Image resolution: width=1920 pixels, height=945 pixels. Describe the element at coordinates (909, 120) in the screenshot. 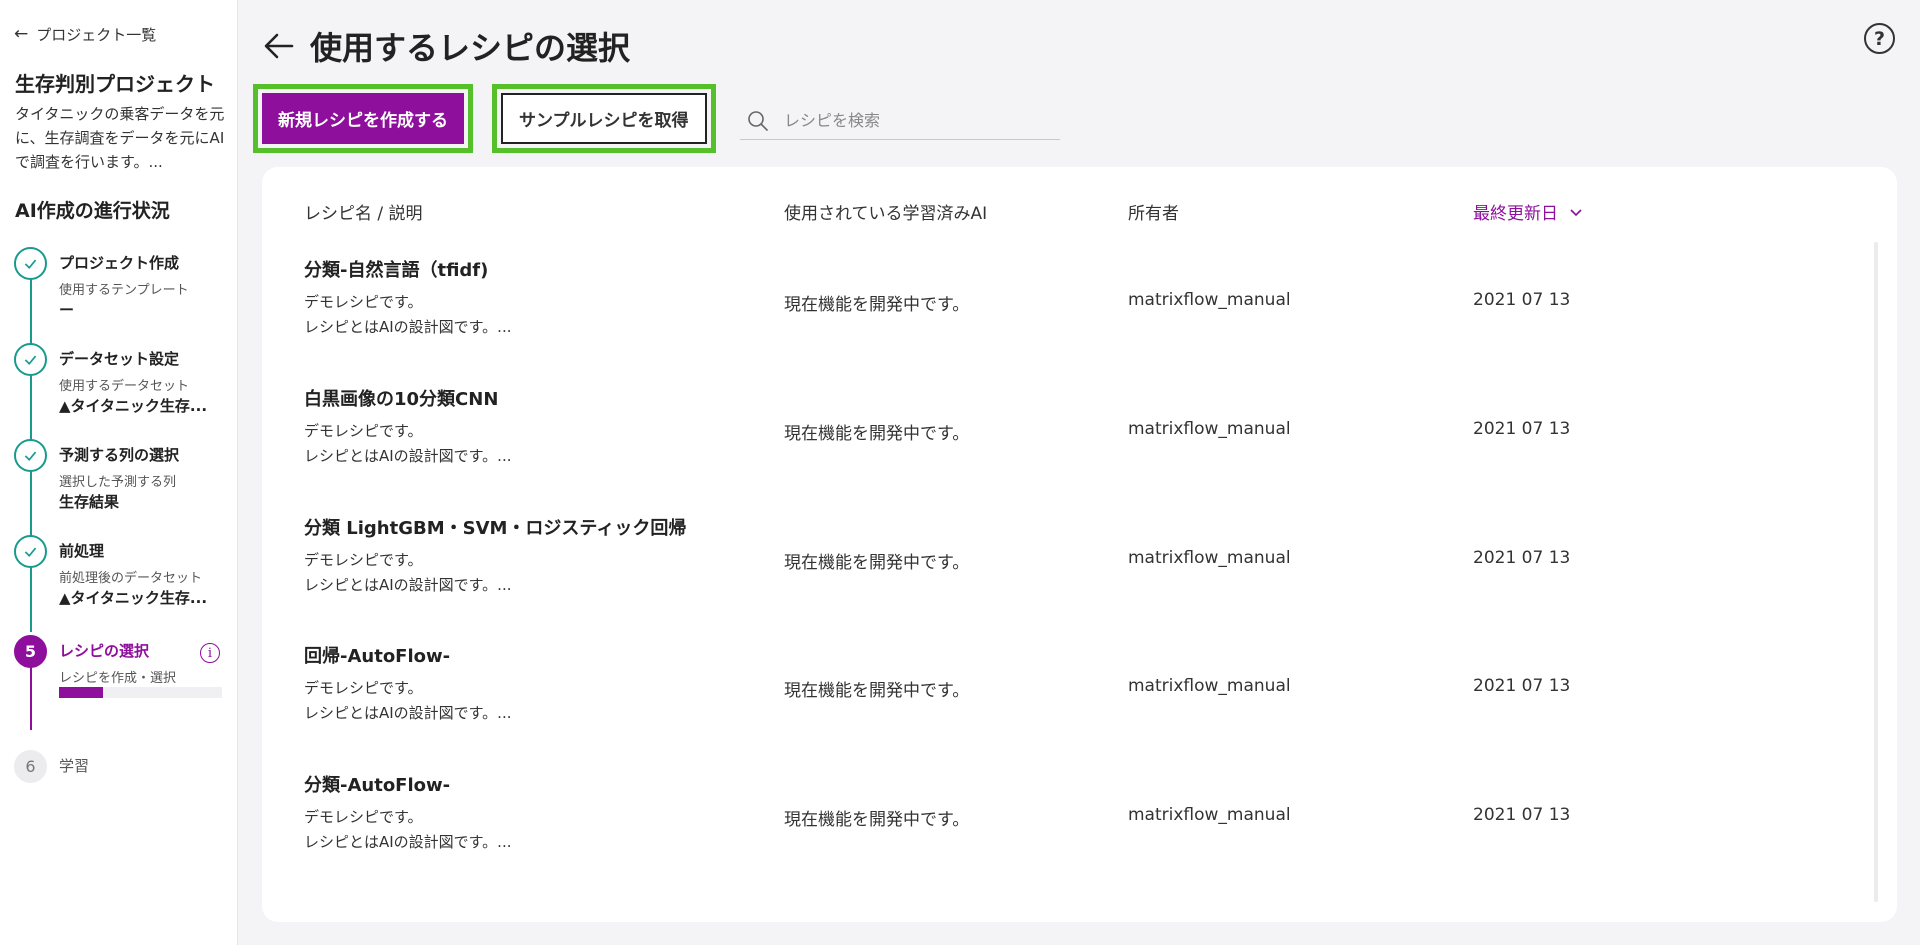

I see `search-input` at that location.